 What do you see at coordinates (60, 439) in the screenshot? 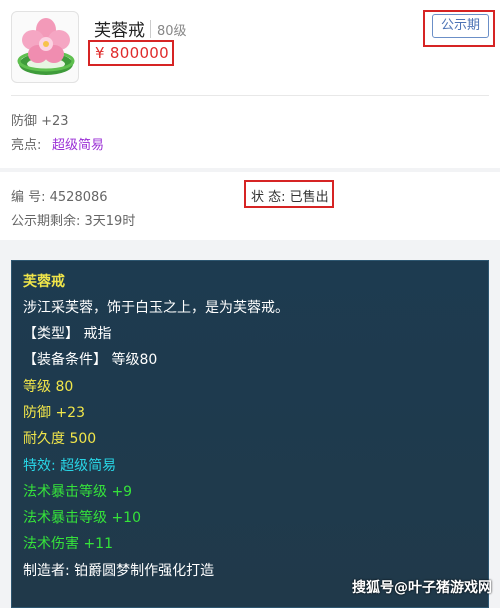
I see `tooltip-durability: 耐久度 500` at bounding box center [60, 439].